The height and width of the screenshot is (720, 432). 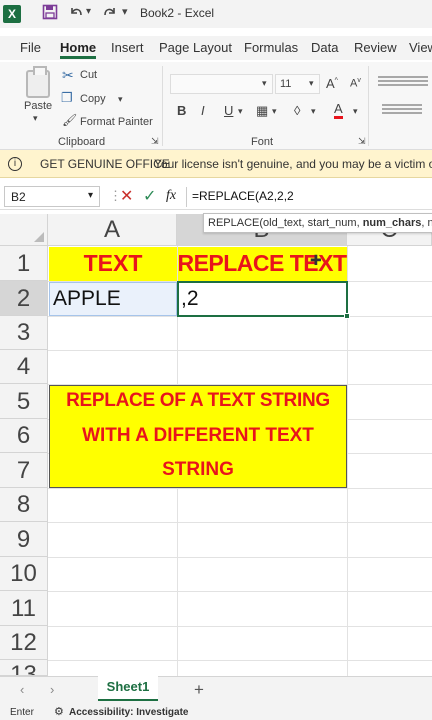 What do you see at coordinates (198, 400) in the screenshot?
I see `merged-cell-line-1: REPLACE OF A TEXT STRING` at bounding box center [198, 400].